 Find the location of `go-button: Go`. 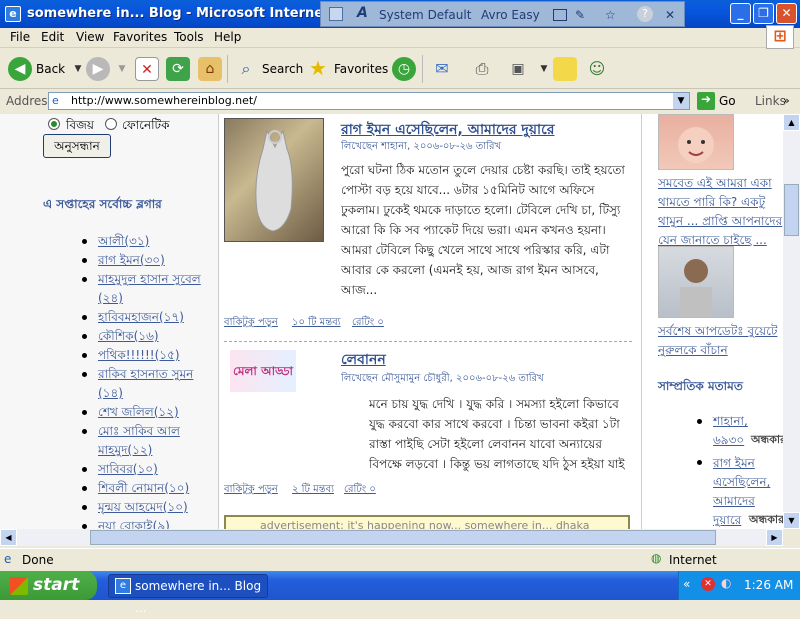

go-button: Go is located at coordinates (727, 101).